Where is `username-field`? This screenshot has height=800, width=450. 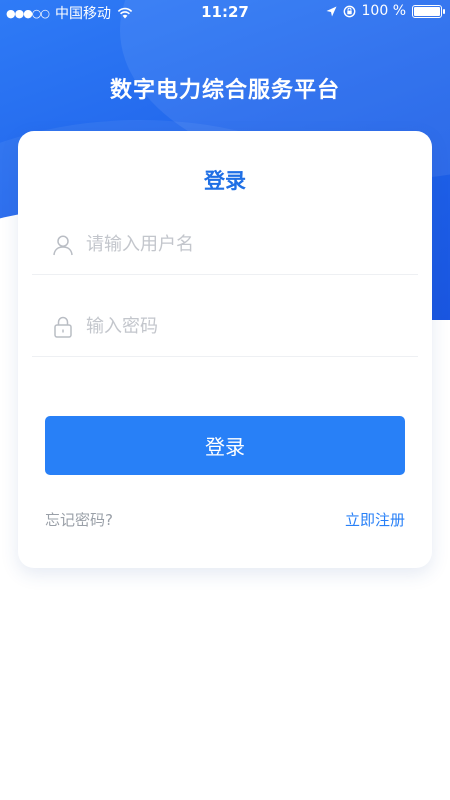 username-field is located at coordinates (225, 245).